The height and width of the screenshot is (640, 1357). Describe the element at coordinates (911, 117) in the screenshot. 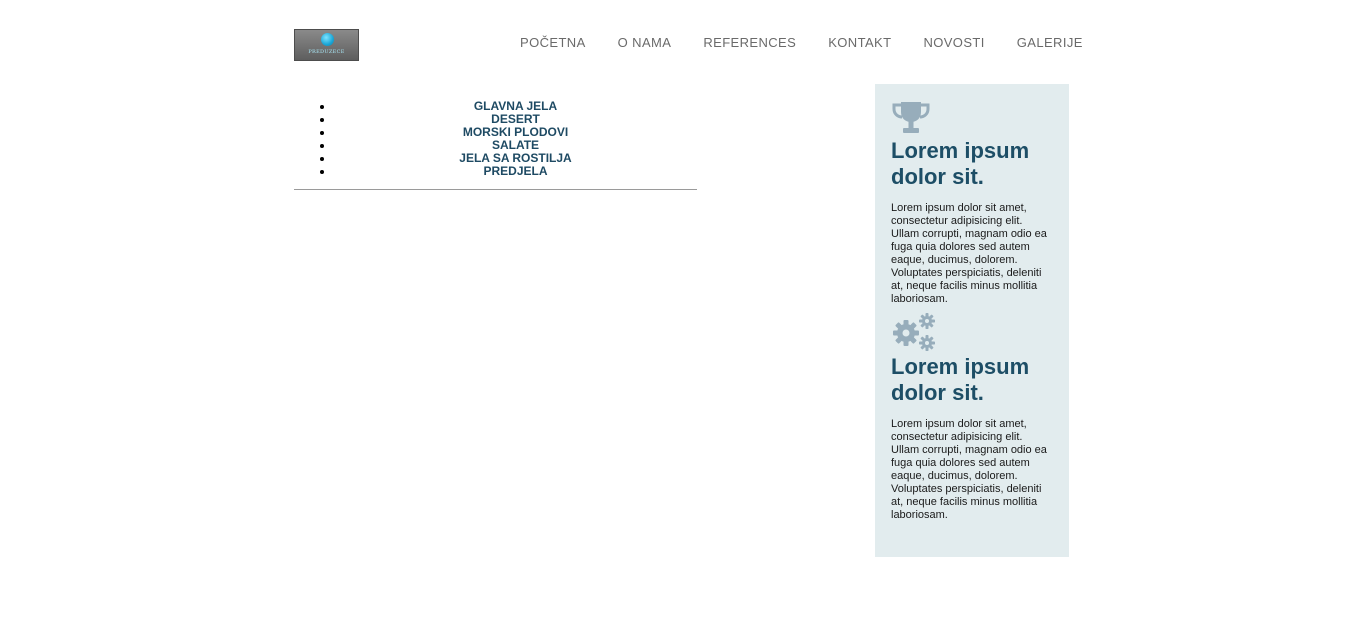

I see `trophy-icon` at that location.